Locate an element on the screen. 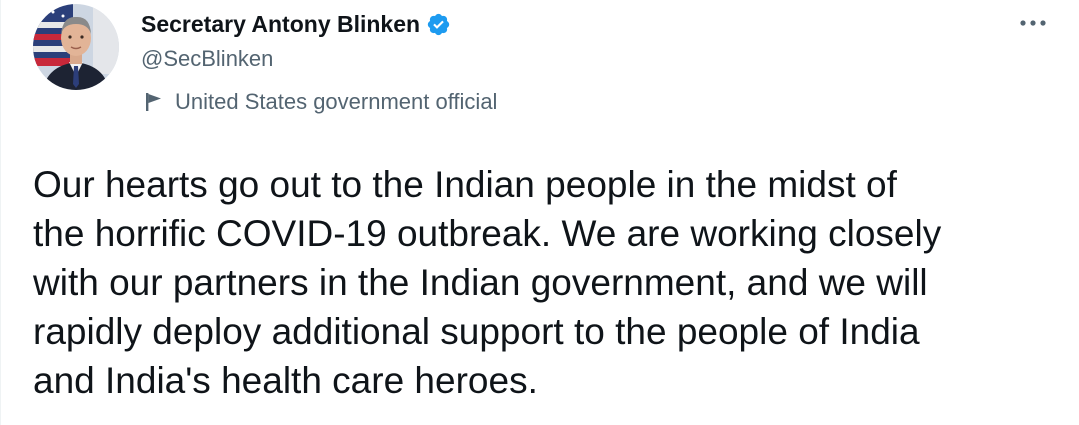 The width and height of the screenshot is (1079, 425). flag-icon is located at coordinates (154, 102).